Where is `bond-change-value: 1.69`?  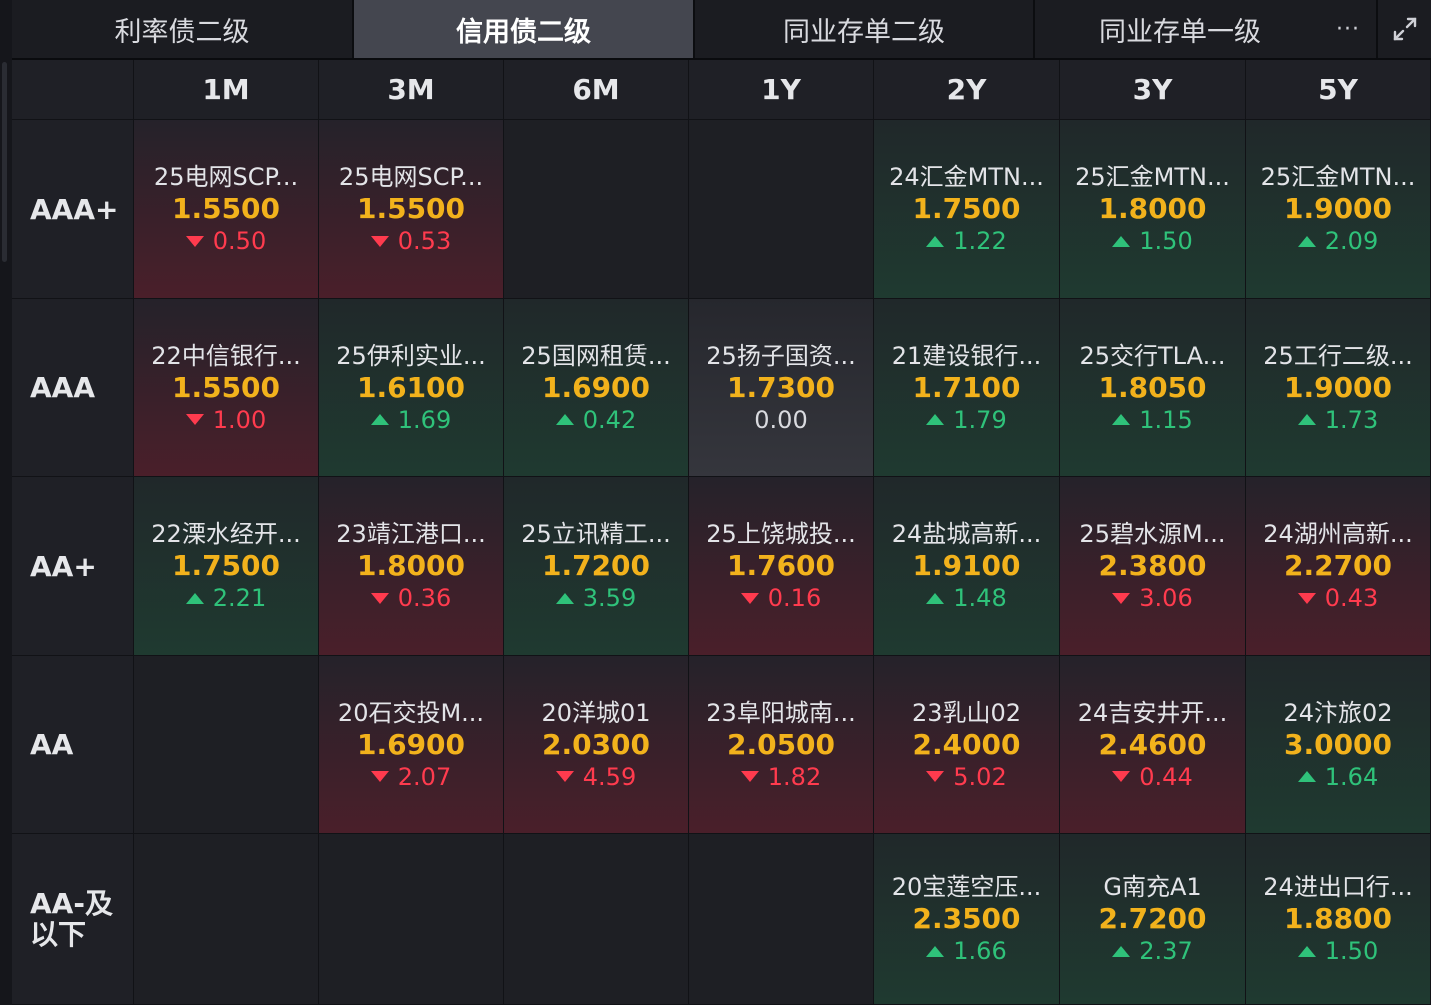
bond-change-value: 1.69 is located at coordinates (424, 419).